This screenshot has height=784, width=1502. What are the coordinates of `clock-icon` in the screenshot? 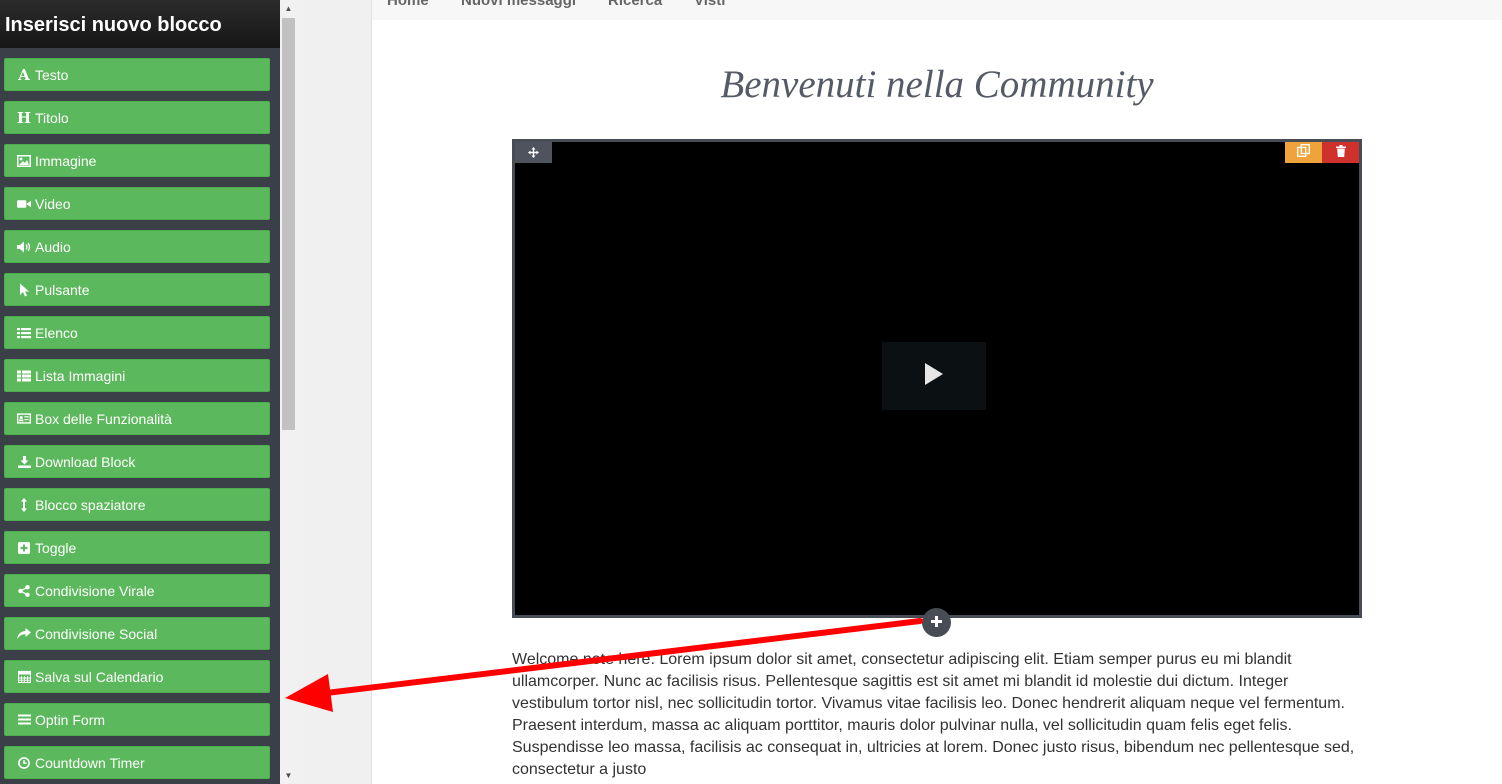 It's located at (24, 763).